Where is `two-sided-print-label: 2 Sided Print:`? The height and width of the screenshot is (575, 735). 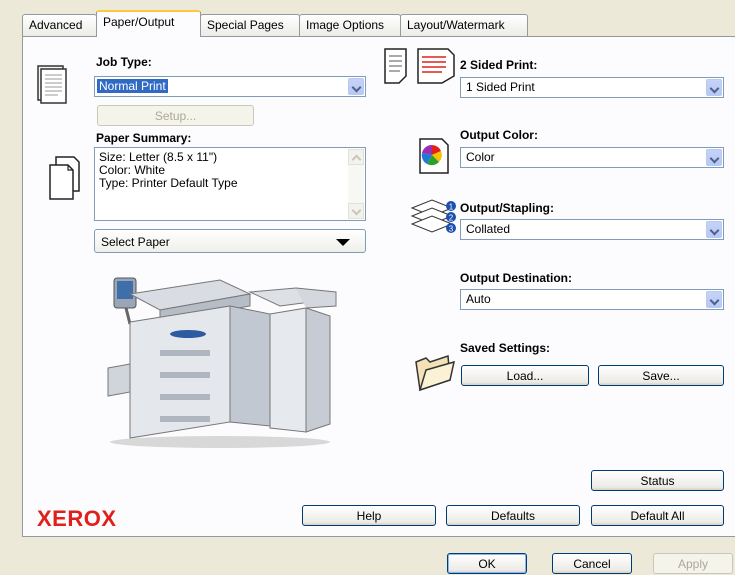 two-sided-print-label: 2 Sided Print: is located at coordinates (499, 65).